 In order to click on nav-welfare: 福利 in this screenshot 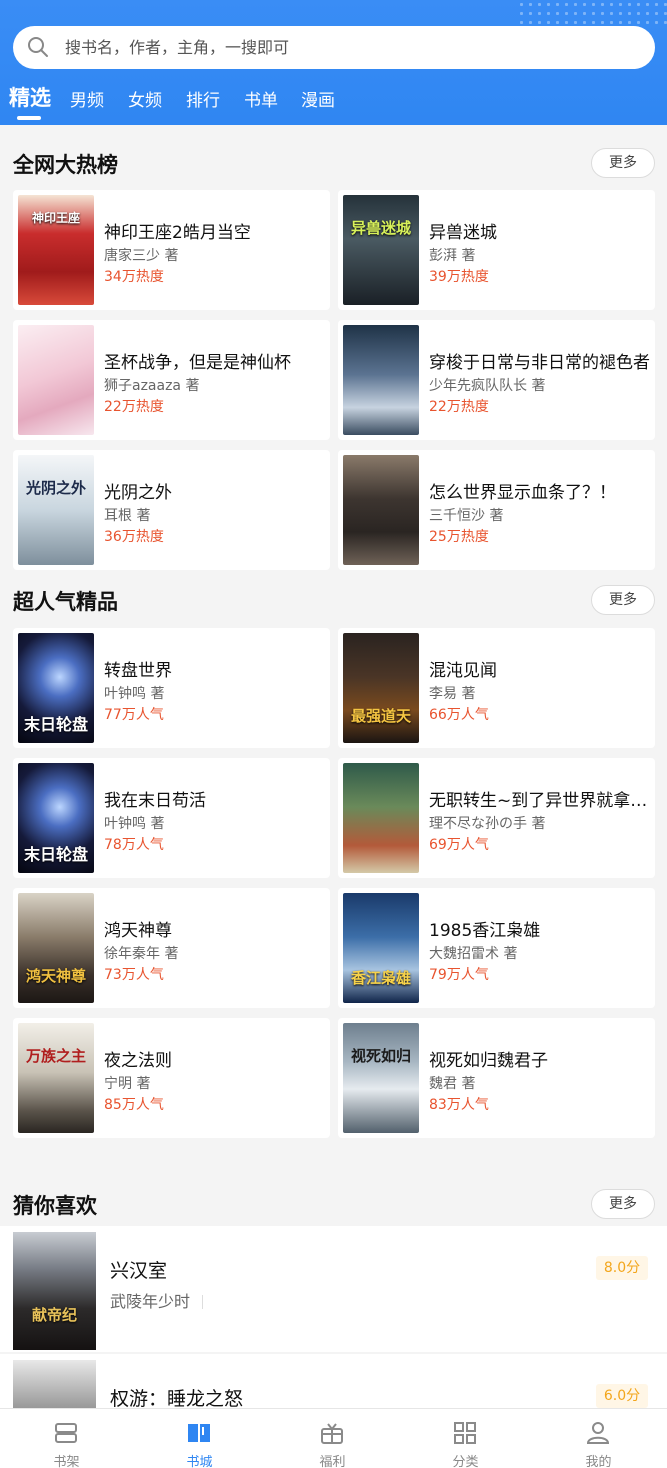, I will do `click(332, 1438)`.